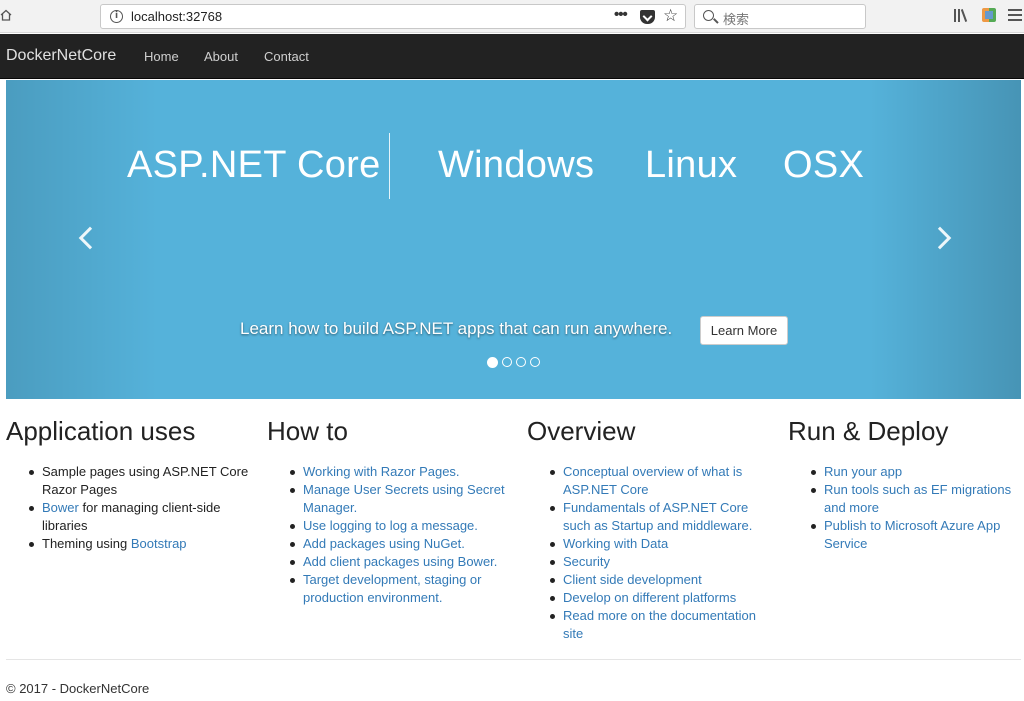 This screenshot has width=1024, height=701. I want to click on list-item: Develop on different platforms, so click(663, 598).